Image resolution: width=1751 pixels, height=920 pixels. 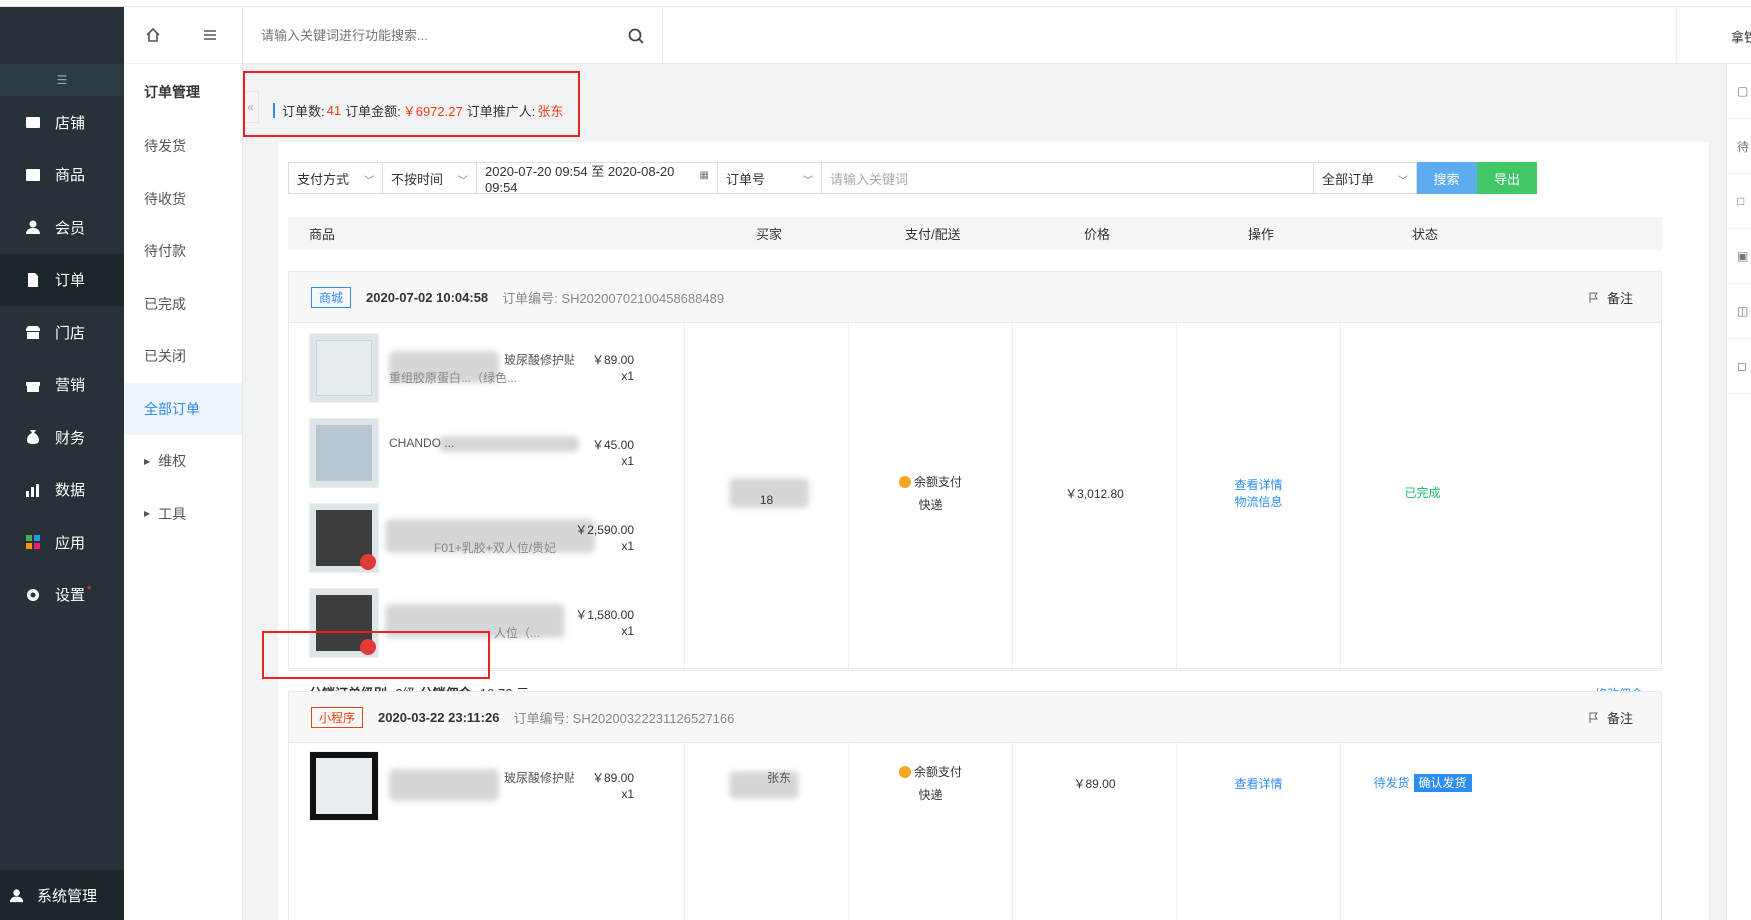 What do you see at coordinates (1739, 311) in the screenshot?
I see `quick-item: ◫` at bounding box center [1739, 311].